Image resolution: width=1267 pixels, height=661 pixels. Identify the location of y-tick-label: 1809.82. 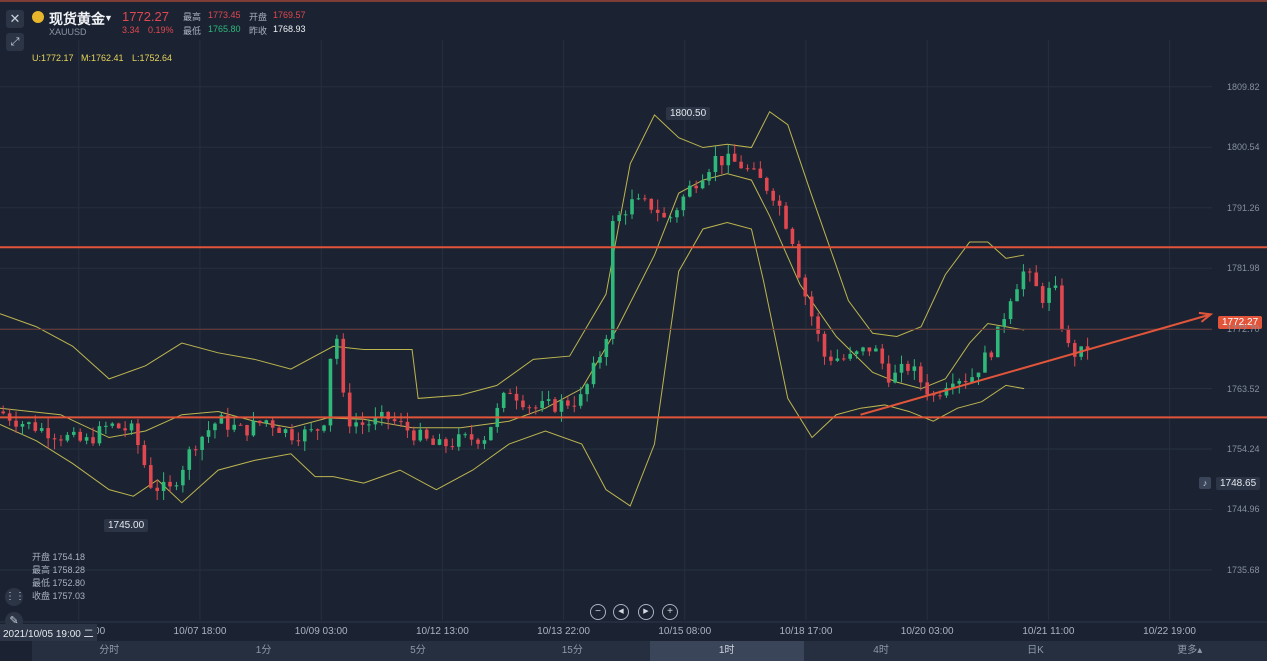
(1243, 86).